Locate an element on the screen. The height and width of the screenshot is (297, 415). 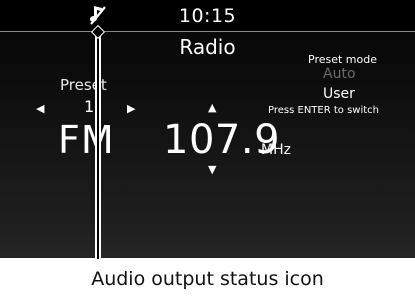
preset-number: 1 is located at coordinates (89, 106).